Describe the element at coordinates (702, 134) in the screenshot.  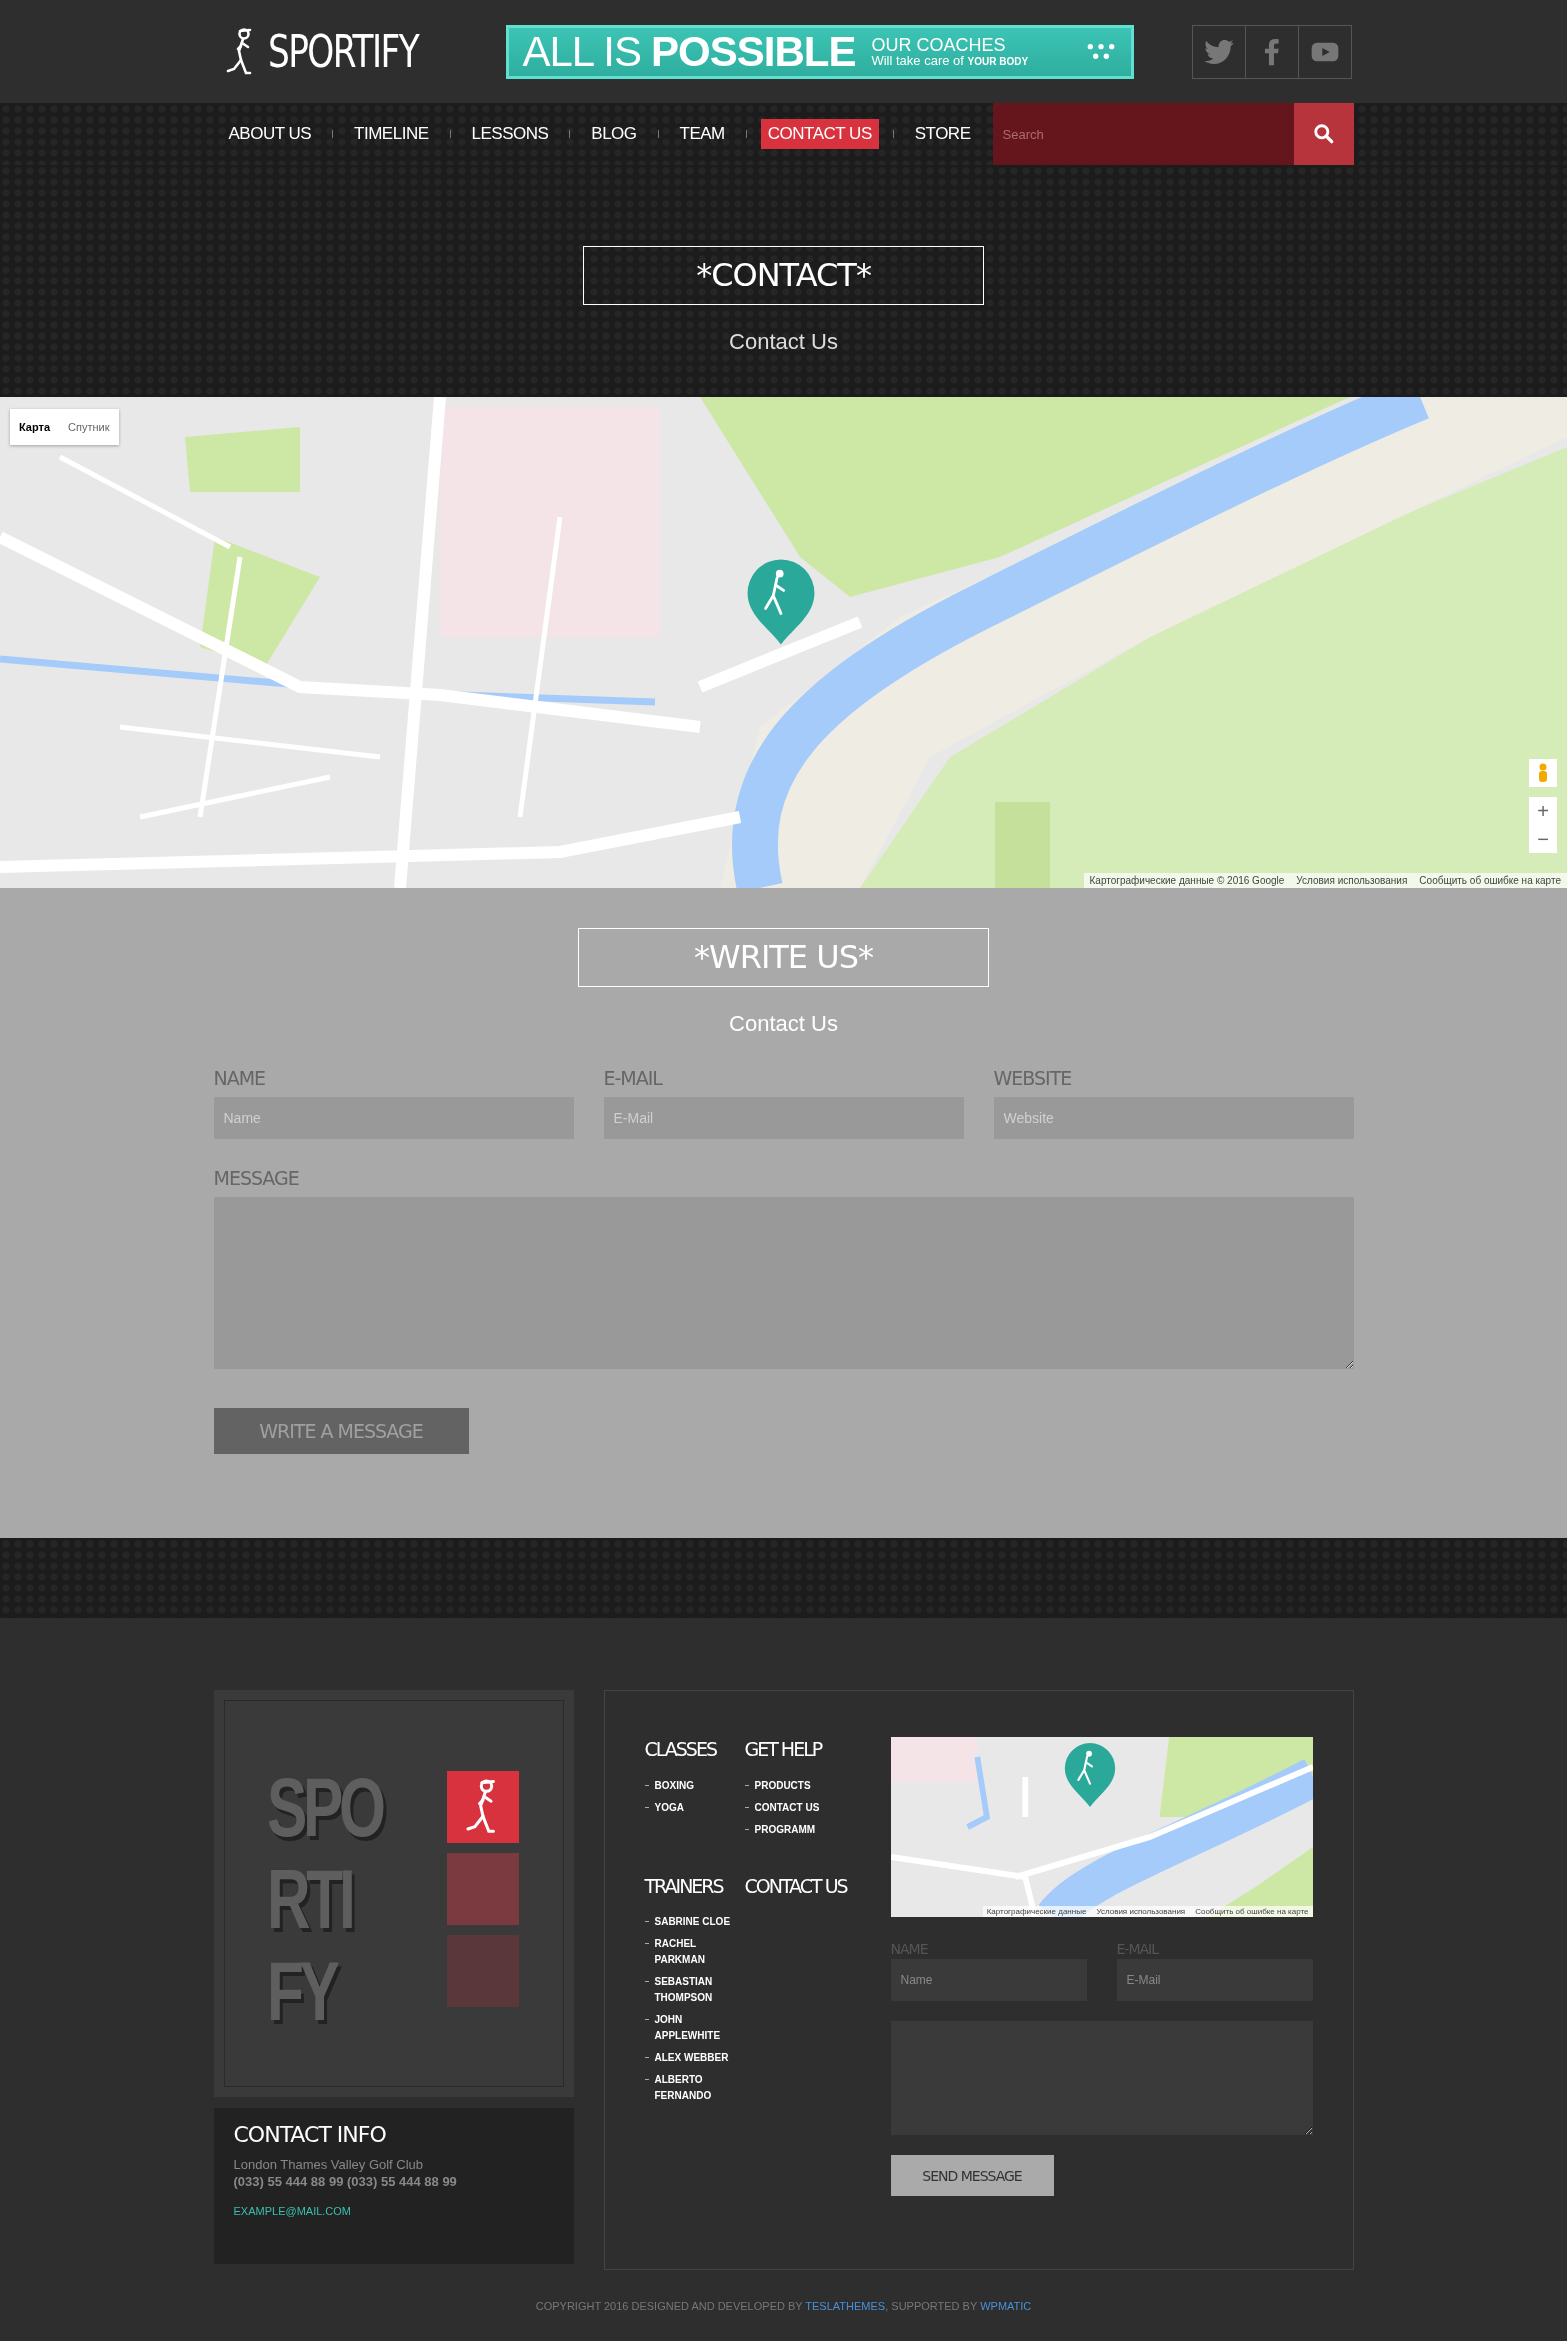
I see `nav-link: TEAM` at that location.